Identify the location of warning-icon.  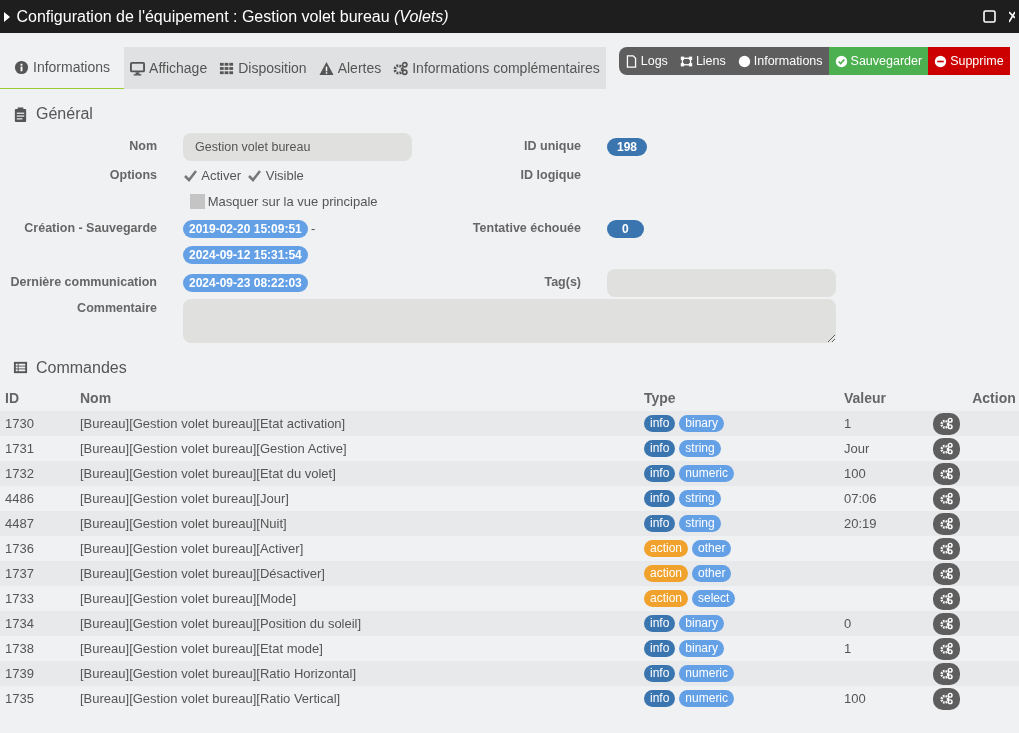
(326, 68).